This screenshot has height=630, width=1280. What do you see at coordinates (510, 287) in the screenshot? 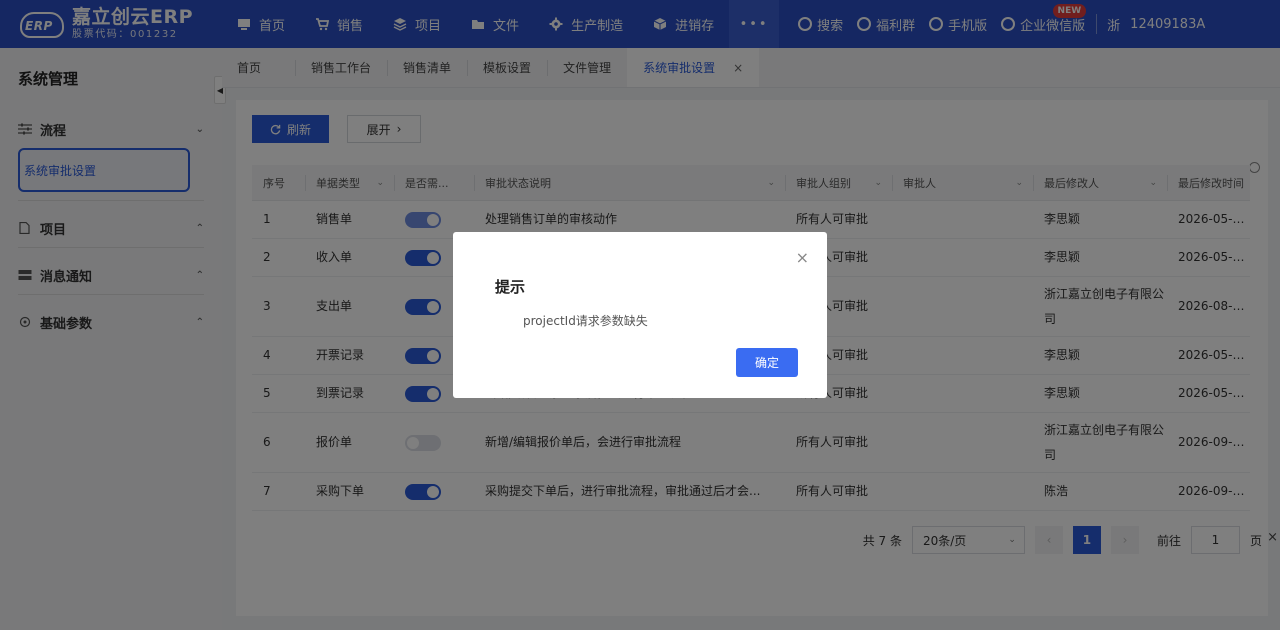
I see `dialog-title: 提示` at bounding box center [510, 287].